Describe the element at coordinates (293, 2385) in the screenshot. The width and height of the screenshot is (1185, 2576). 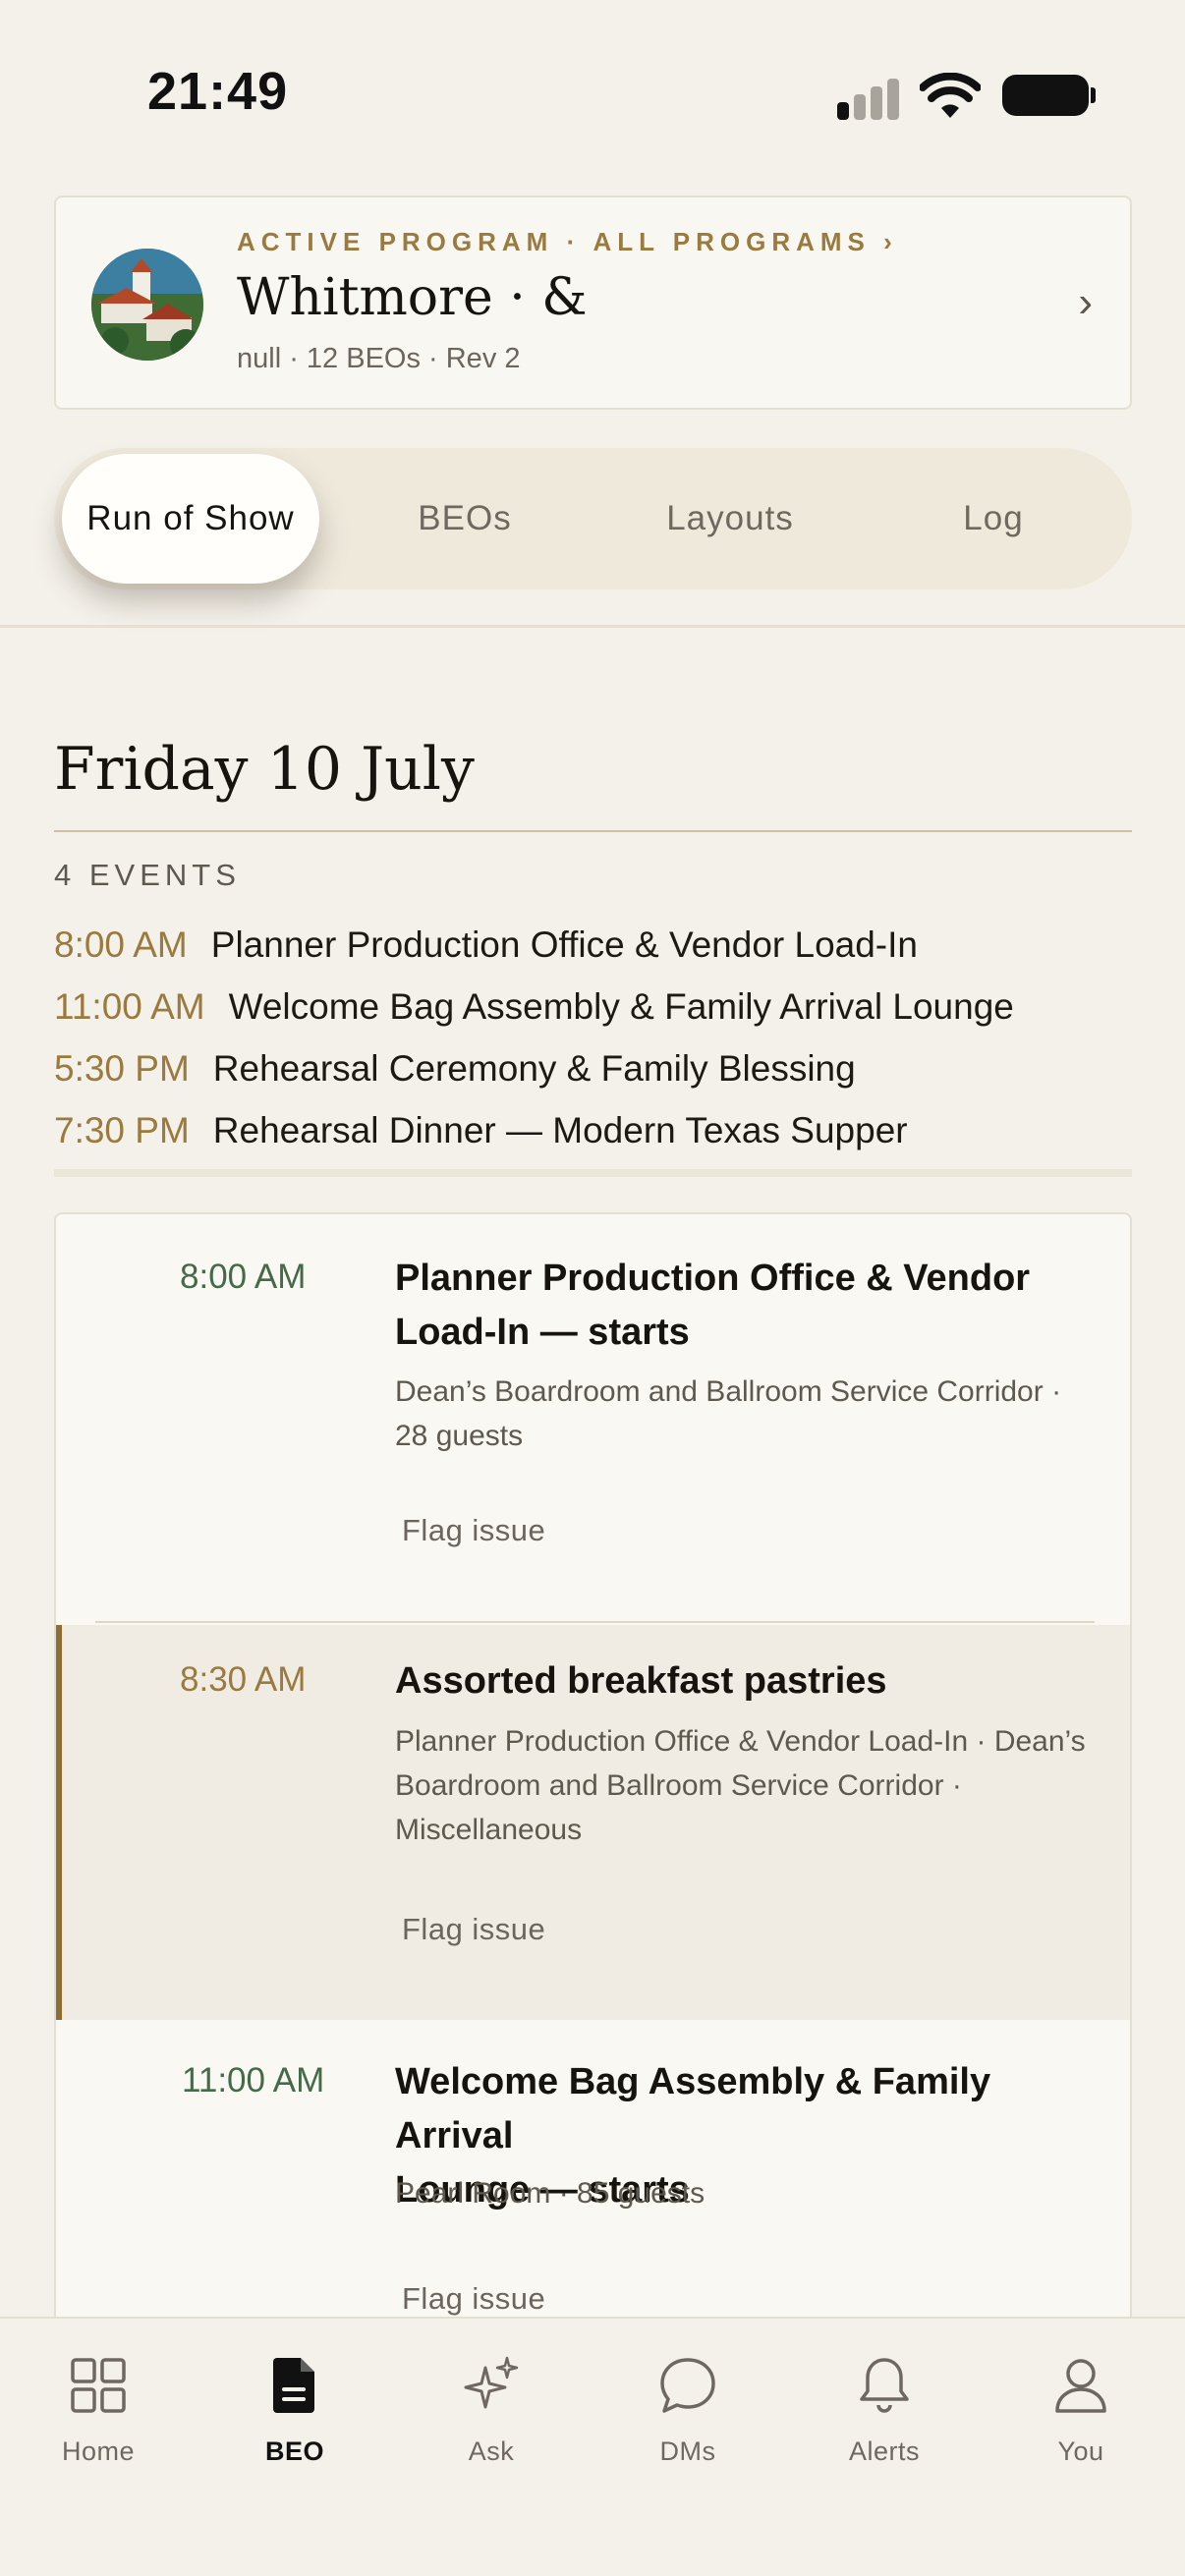
I see `document-icon` at that location.